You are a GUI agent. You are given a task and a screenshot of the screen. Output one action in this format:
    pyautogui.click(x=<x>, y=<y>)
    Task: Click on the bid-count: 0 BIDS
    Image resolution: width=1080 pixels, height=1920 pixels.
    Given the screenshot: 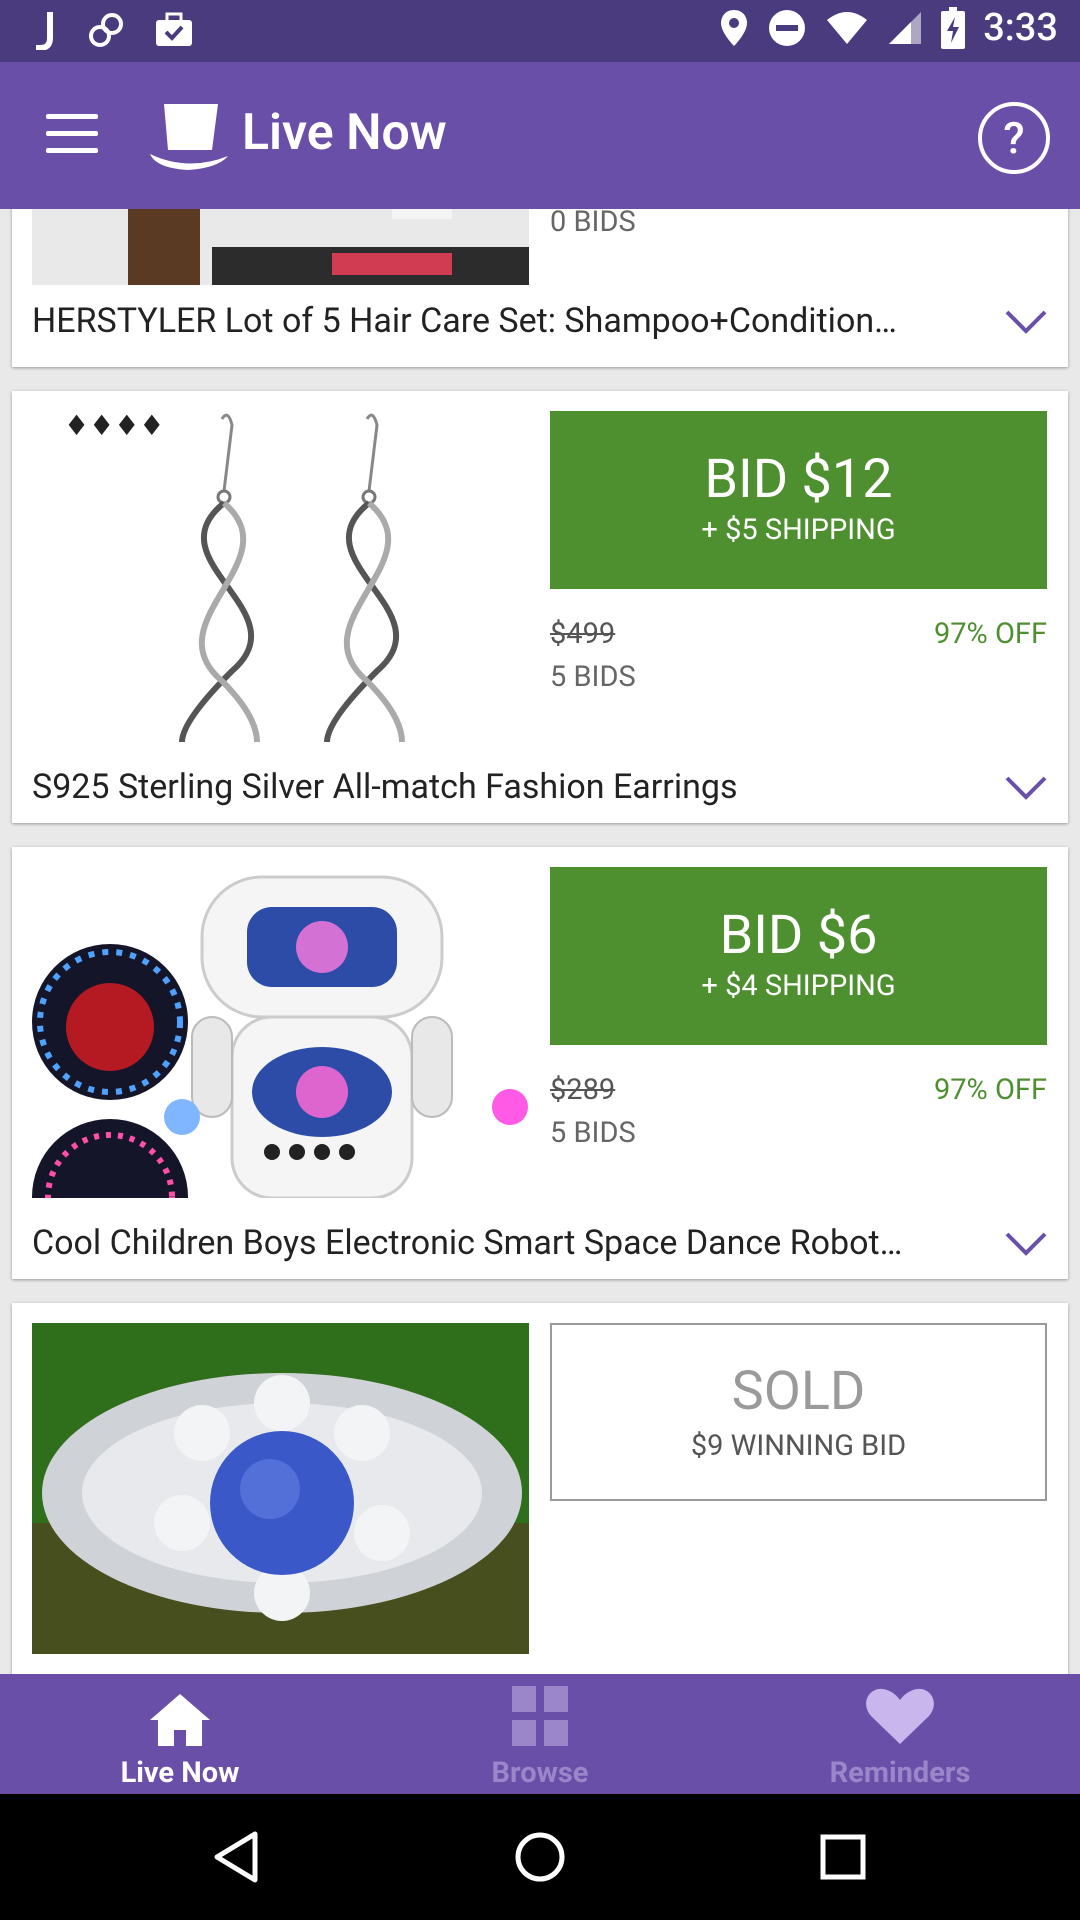 What is the action you would take?
    pyautogui.click(x=593, y=224)
    